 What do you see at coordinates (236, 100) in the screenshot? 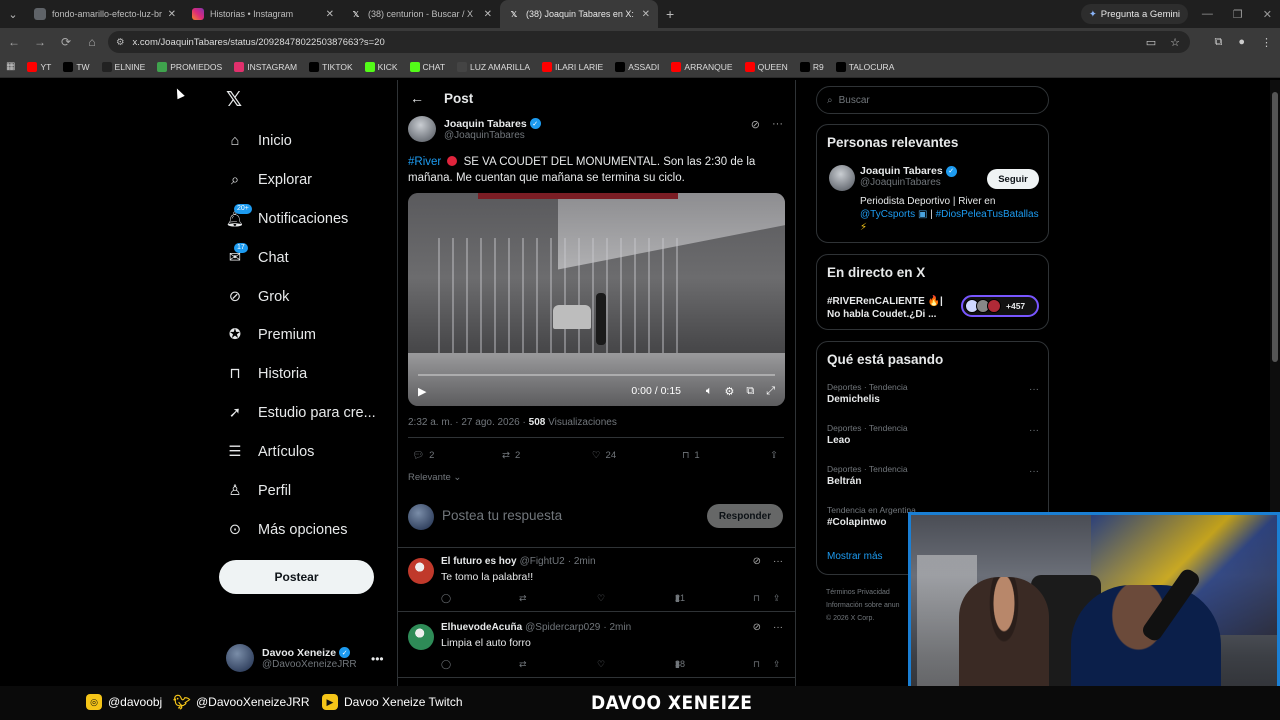
I see `x-logo-icon: 𝕏` at bounding box center [236, 100].